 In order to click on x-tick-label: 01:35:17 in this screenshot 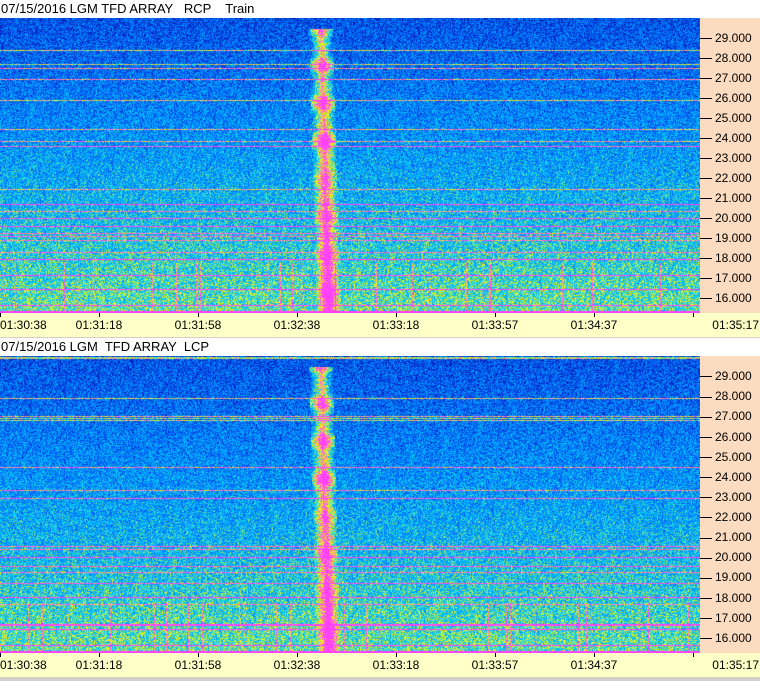, I will do `click(735, 325)`.